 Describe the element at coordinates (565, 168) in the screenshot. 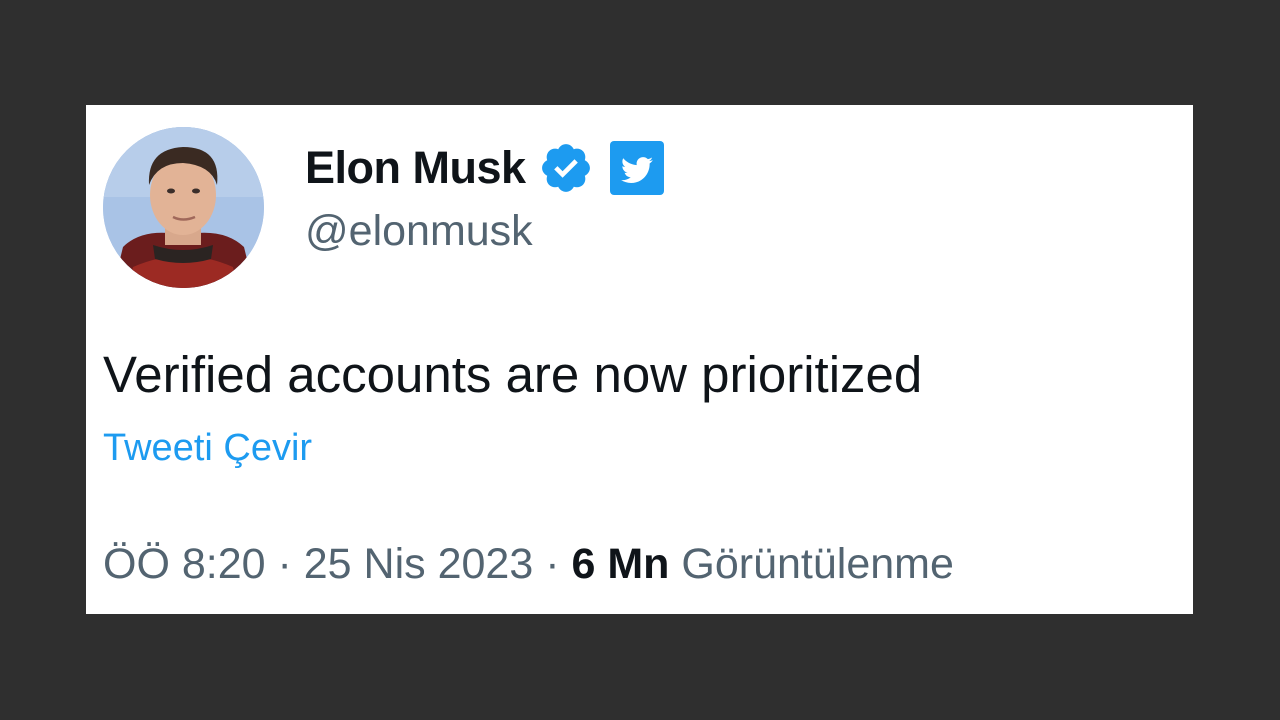

I see `verified-badge-icon` at that location.